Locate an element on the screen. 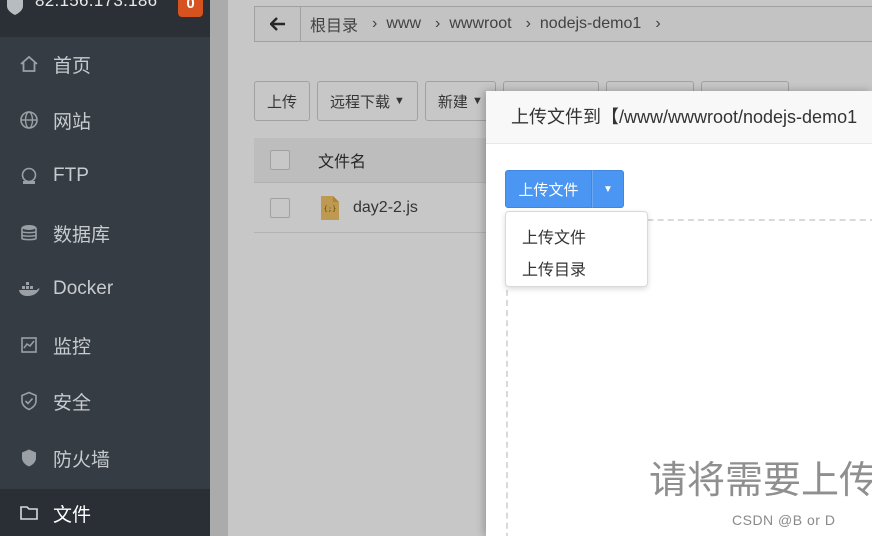 The width and height of the screenshot is (872, 536). watermark: CSDN @B or D is located at coordinates (784, 520).